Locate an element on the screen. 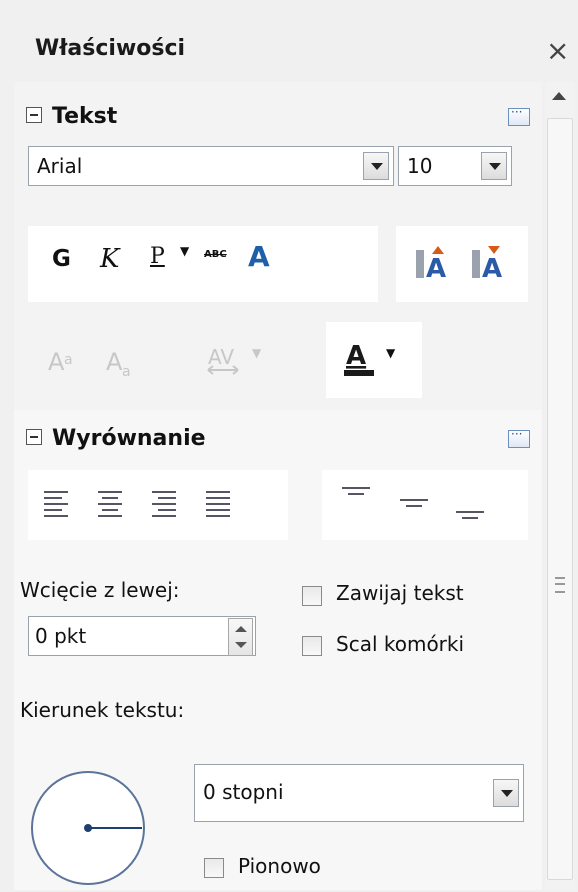 Image resolution: width=578 pixels, height=892 pixels. subscript-icon: A a is located at coordinates (122, 360).